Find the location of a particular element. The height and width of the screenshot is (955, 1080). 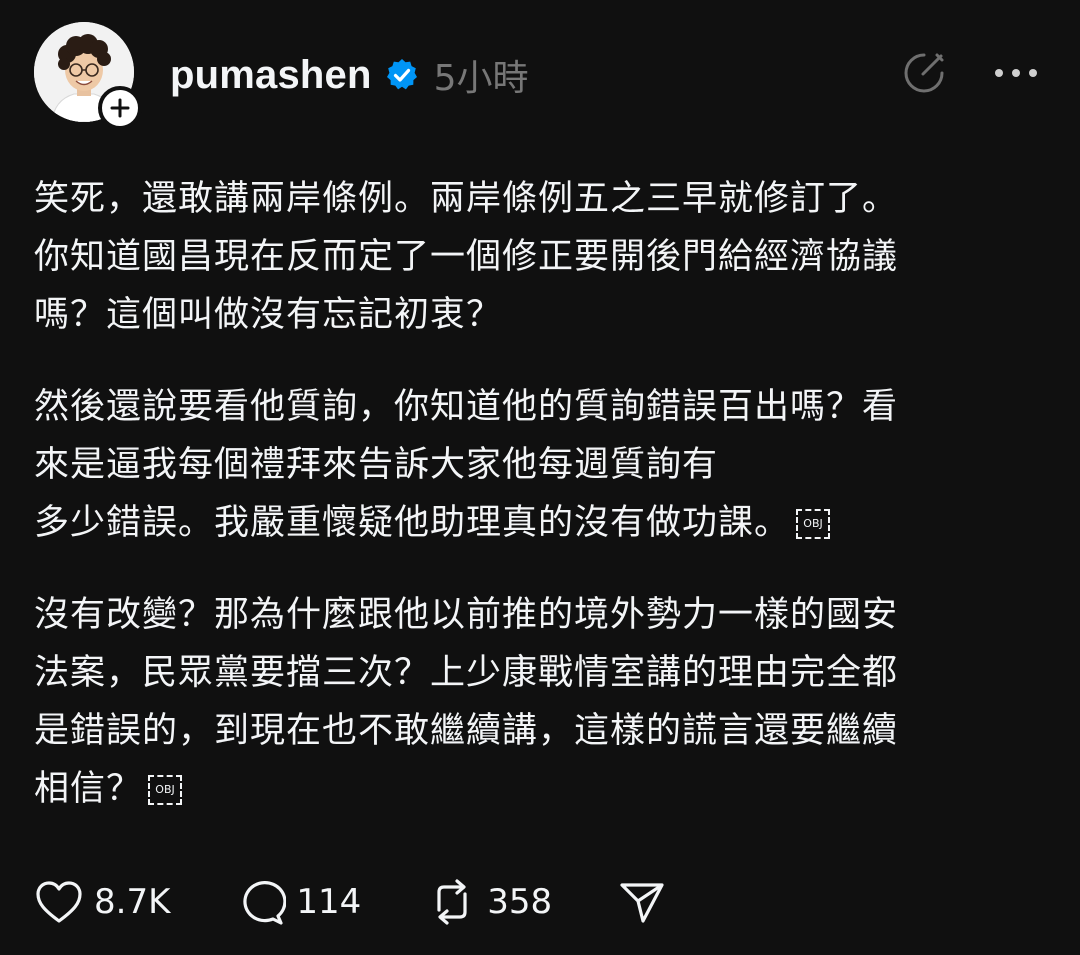

heart-icon is located at coordinates (59, 902).